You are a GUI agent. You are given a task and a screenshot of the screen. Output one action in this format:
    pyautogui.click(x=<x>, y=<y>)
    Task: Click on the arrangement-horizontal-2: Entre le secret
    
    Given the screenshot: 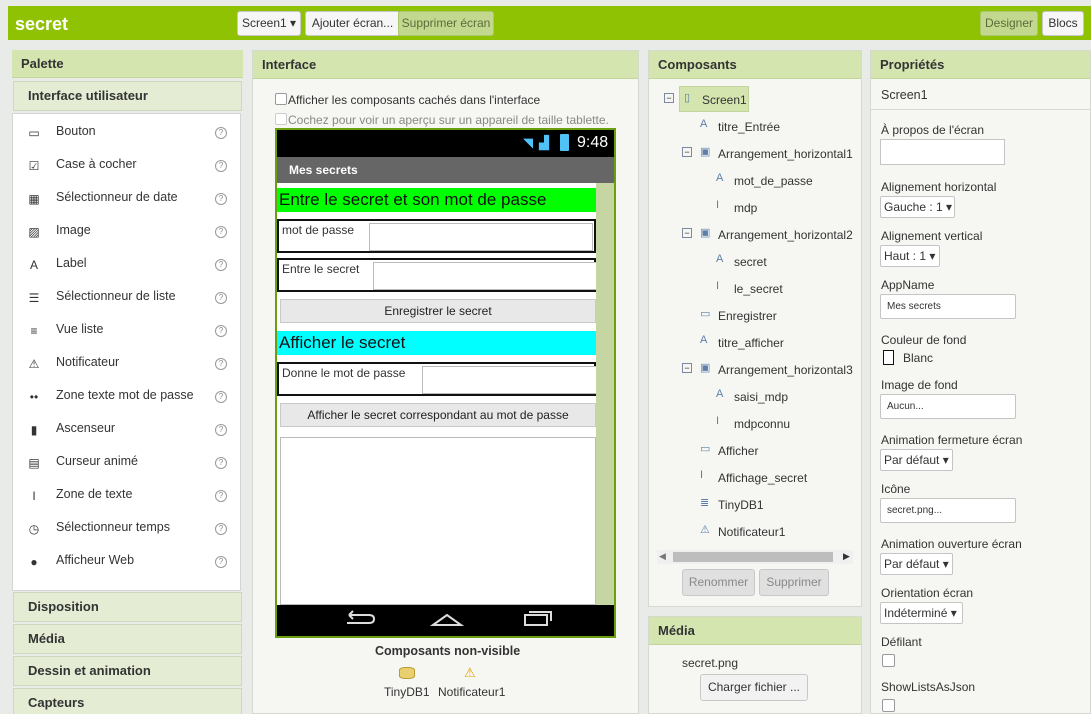 What is the action you would take?
    pyautogui.click(x=437, y=275)
    